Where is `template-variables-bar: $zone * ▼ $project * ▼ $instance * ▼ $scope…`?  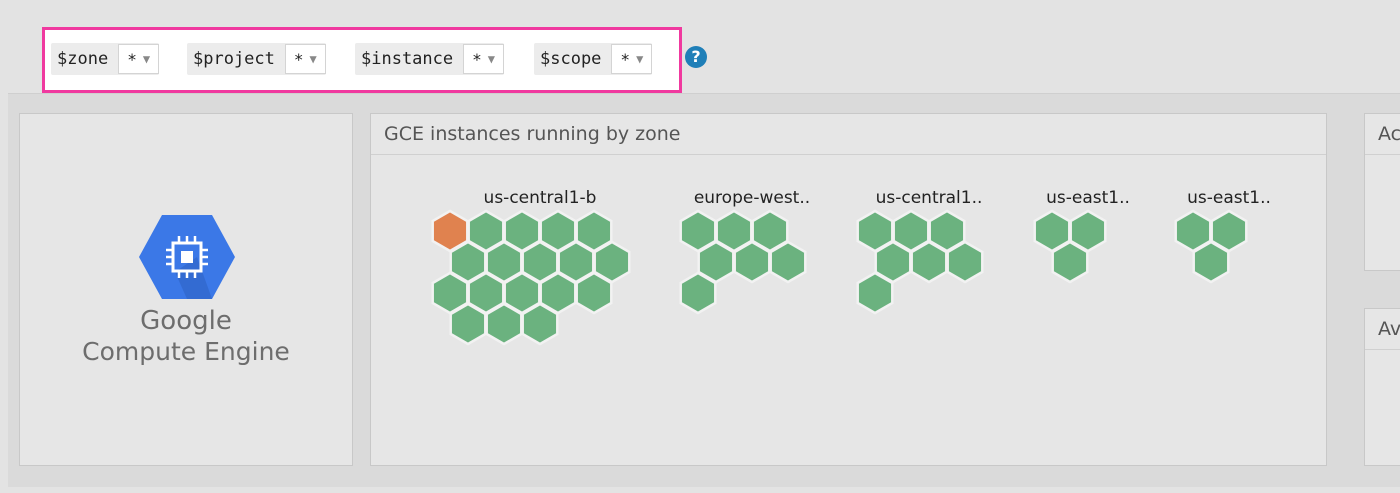 template-variables-bar: $zone * ▼ $project * ▼ $instance * ▼ $scope… is located at coordinates (362, 60).